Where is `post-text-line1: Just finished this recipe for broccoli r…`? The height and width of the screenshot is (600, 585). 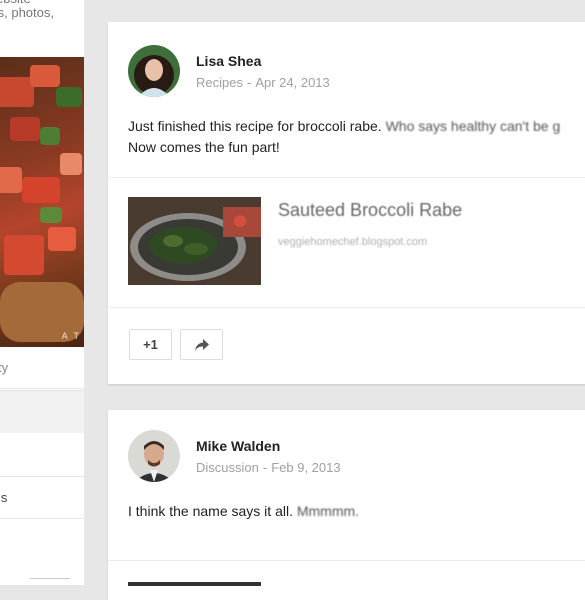
post-text-line1: Just finished this recipe for broccoli r… is located at coordinates (255, 126).